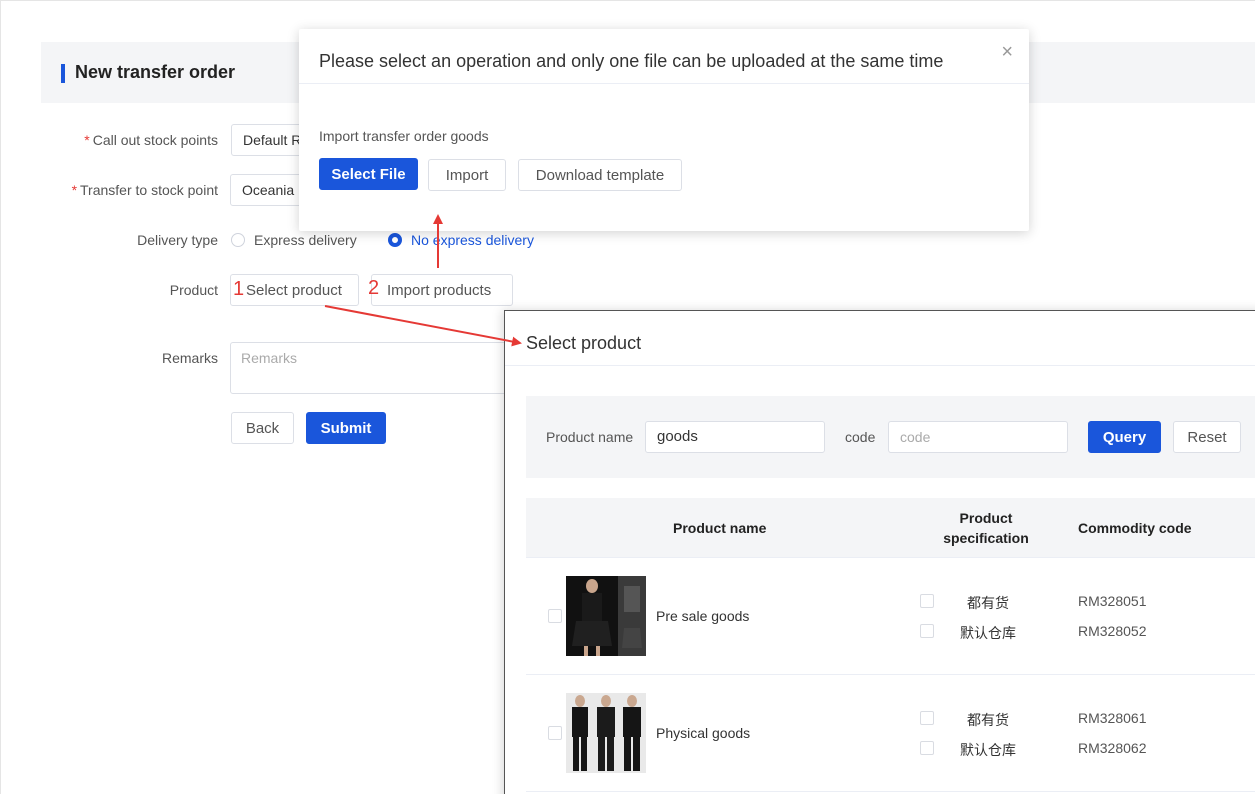 This screenshot has width=1255, height=794. I want to click on annotation-step-1: 1, so click(239, 289).